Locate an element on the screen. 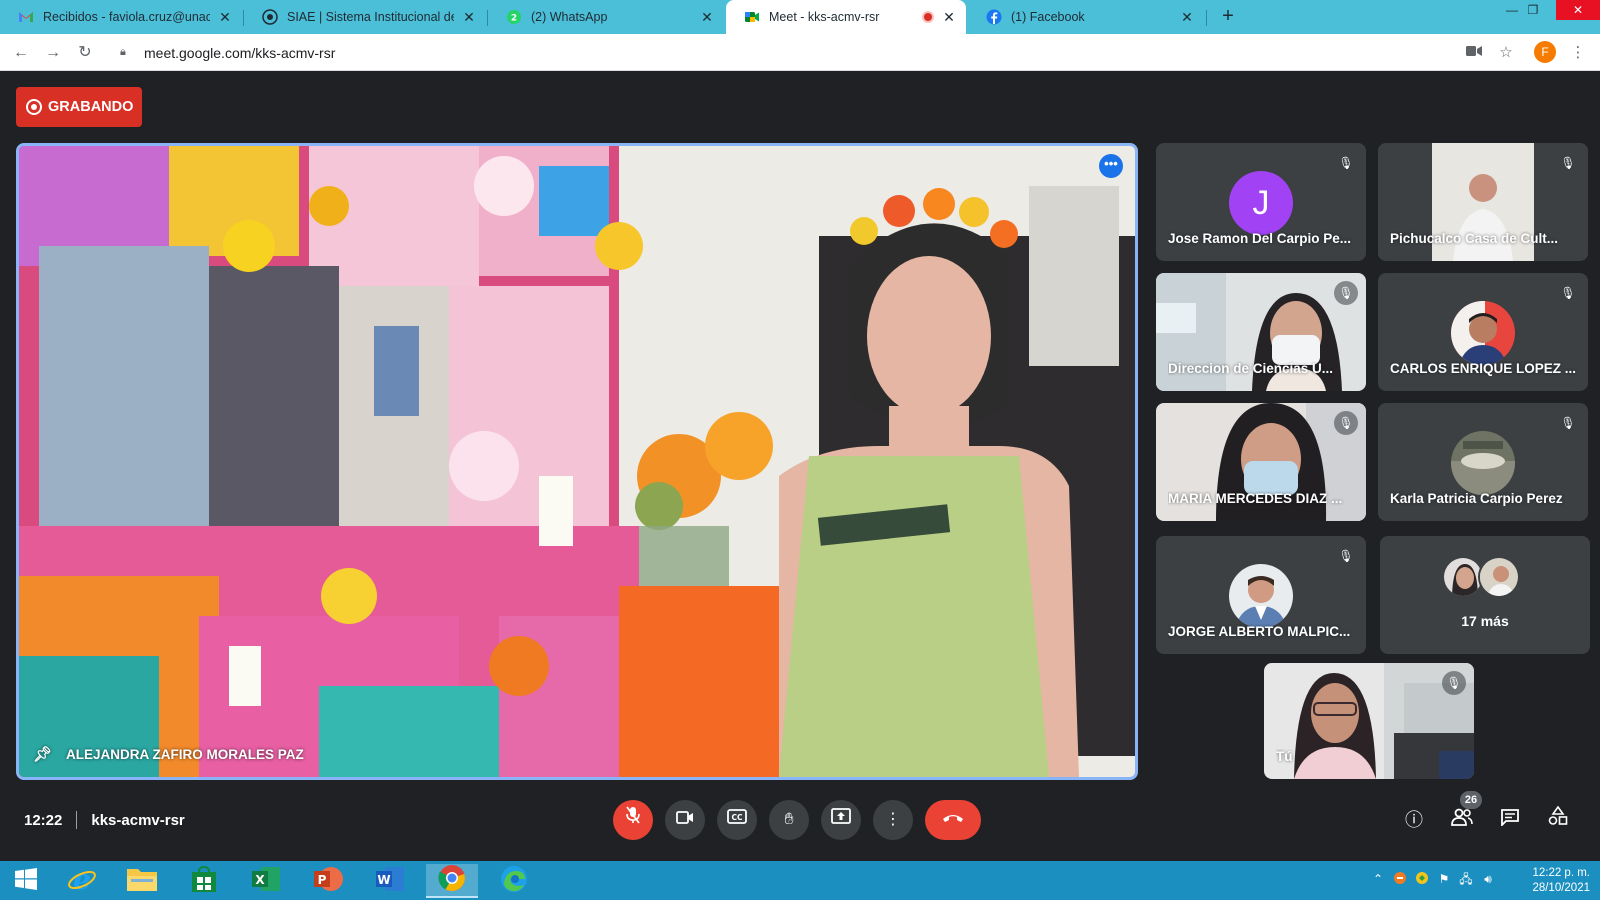 The image size is (1600, 900). excel-icon: X is located at coordinates (266, 881).